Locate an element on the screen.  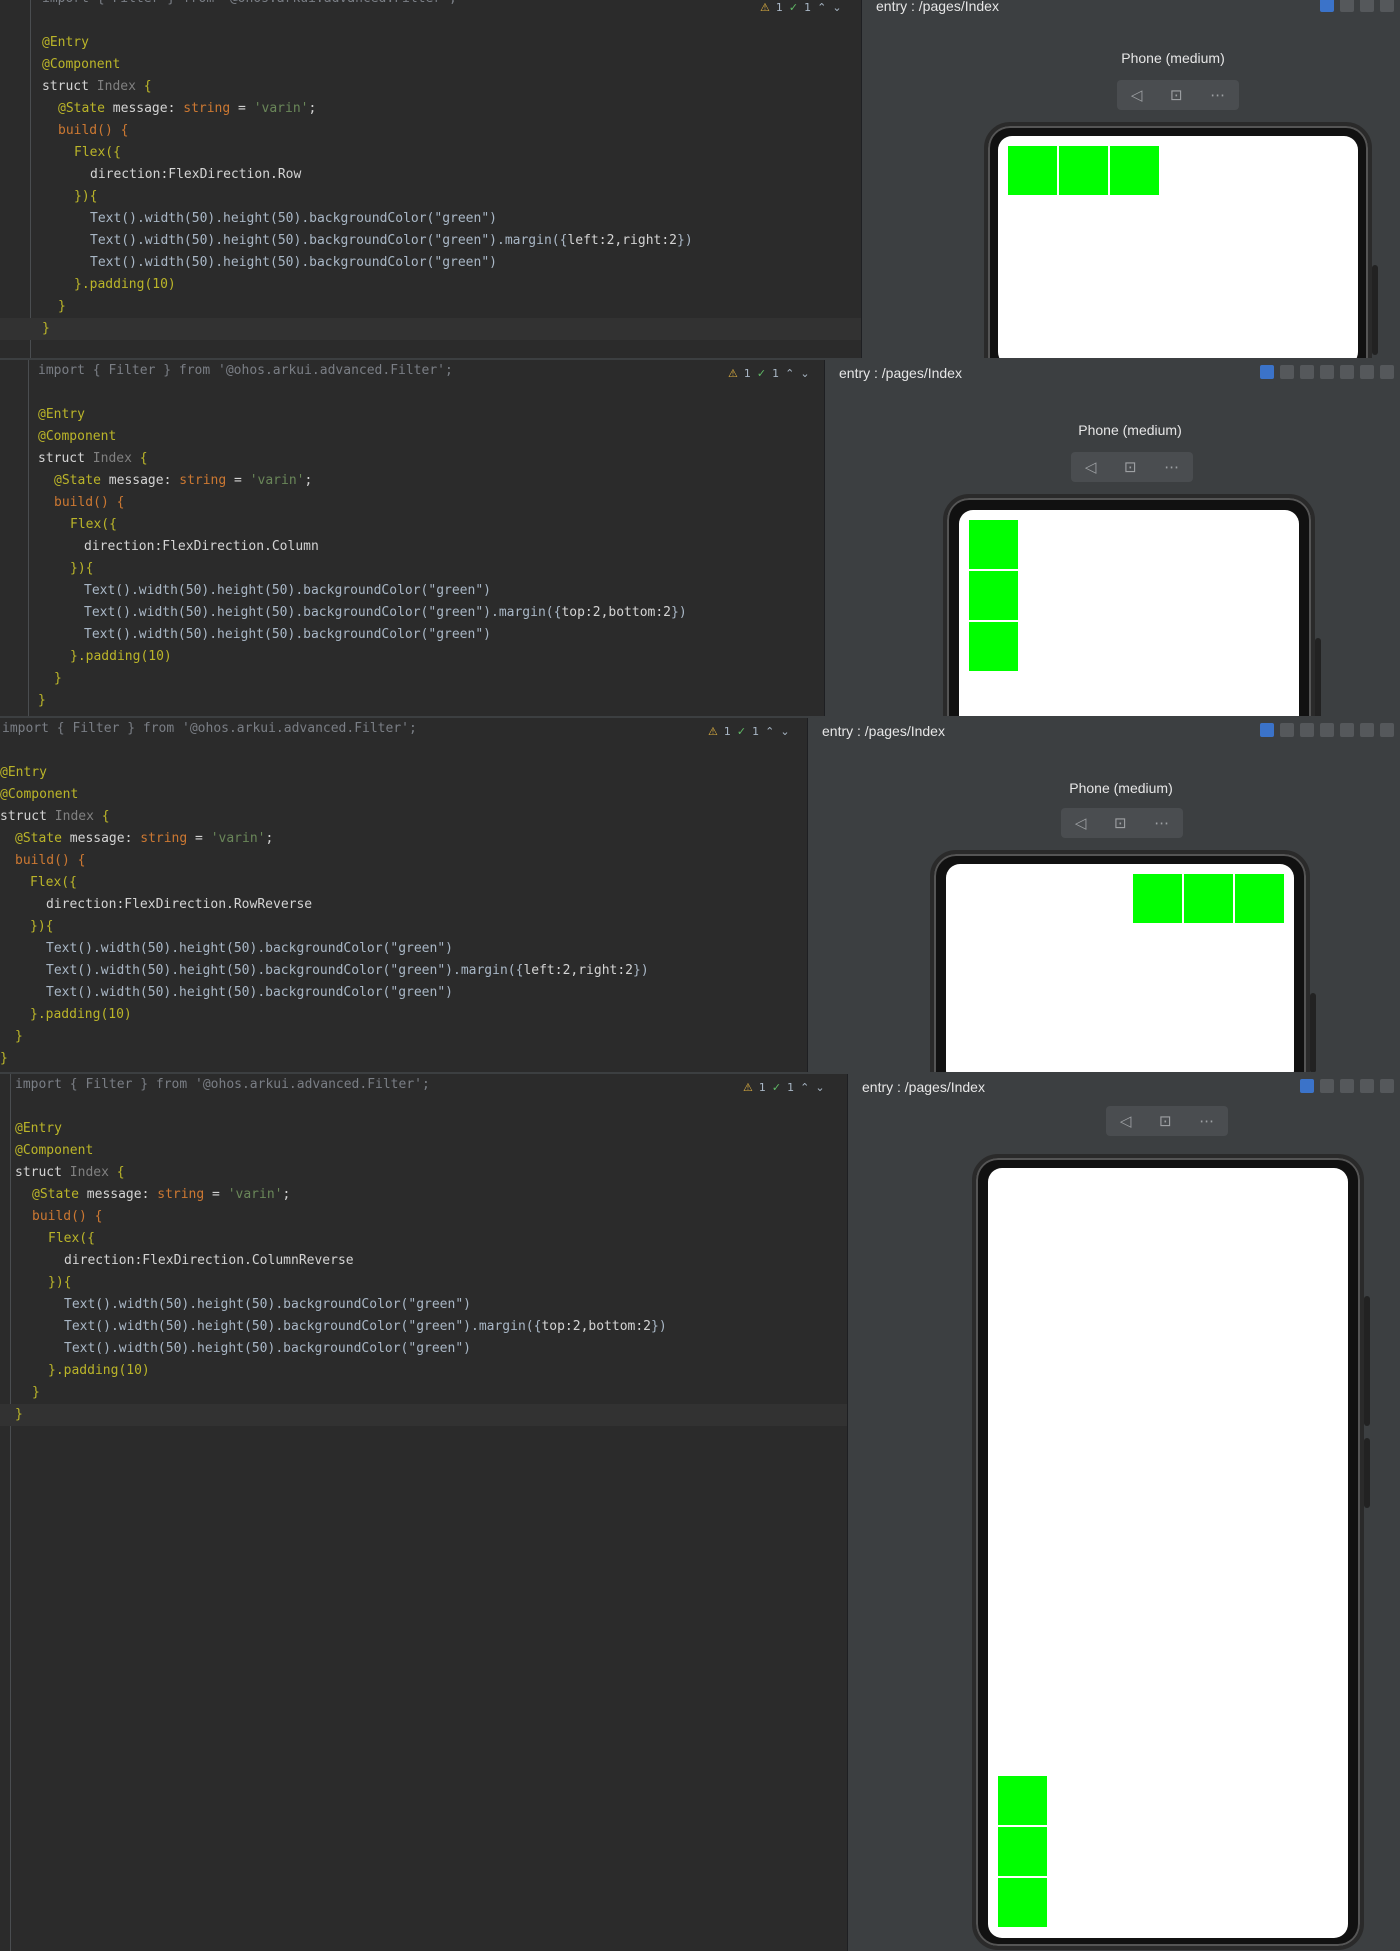
previewer: entry : /pages/Index Phone (medium) ◁ ⊡ ⋯ is located at coordinates (1131, 179).